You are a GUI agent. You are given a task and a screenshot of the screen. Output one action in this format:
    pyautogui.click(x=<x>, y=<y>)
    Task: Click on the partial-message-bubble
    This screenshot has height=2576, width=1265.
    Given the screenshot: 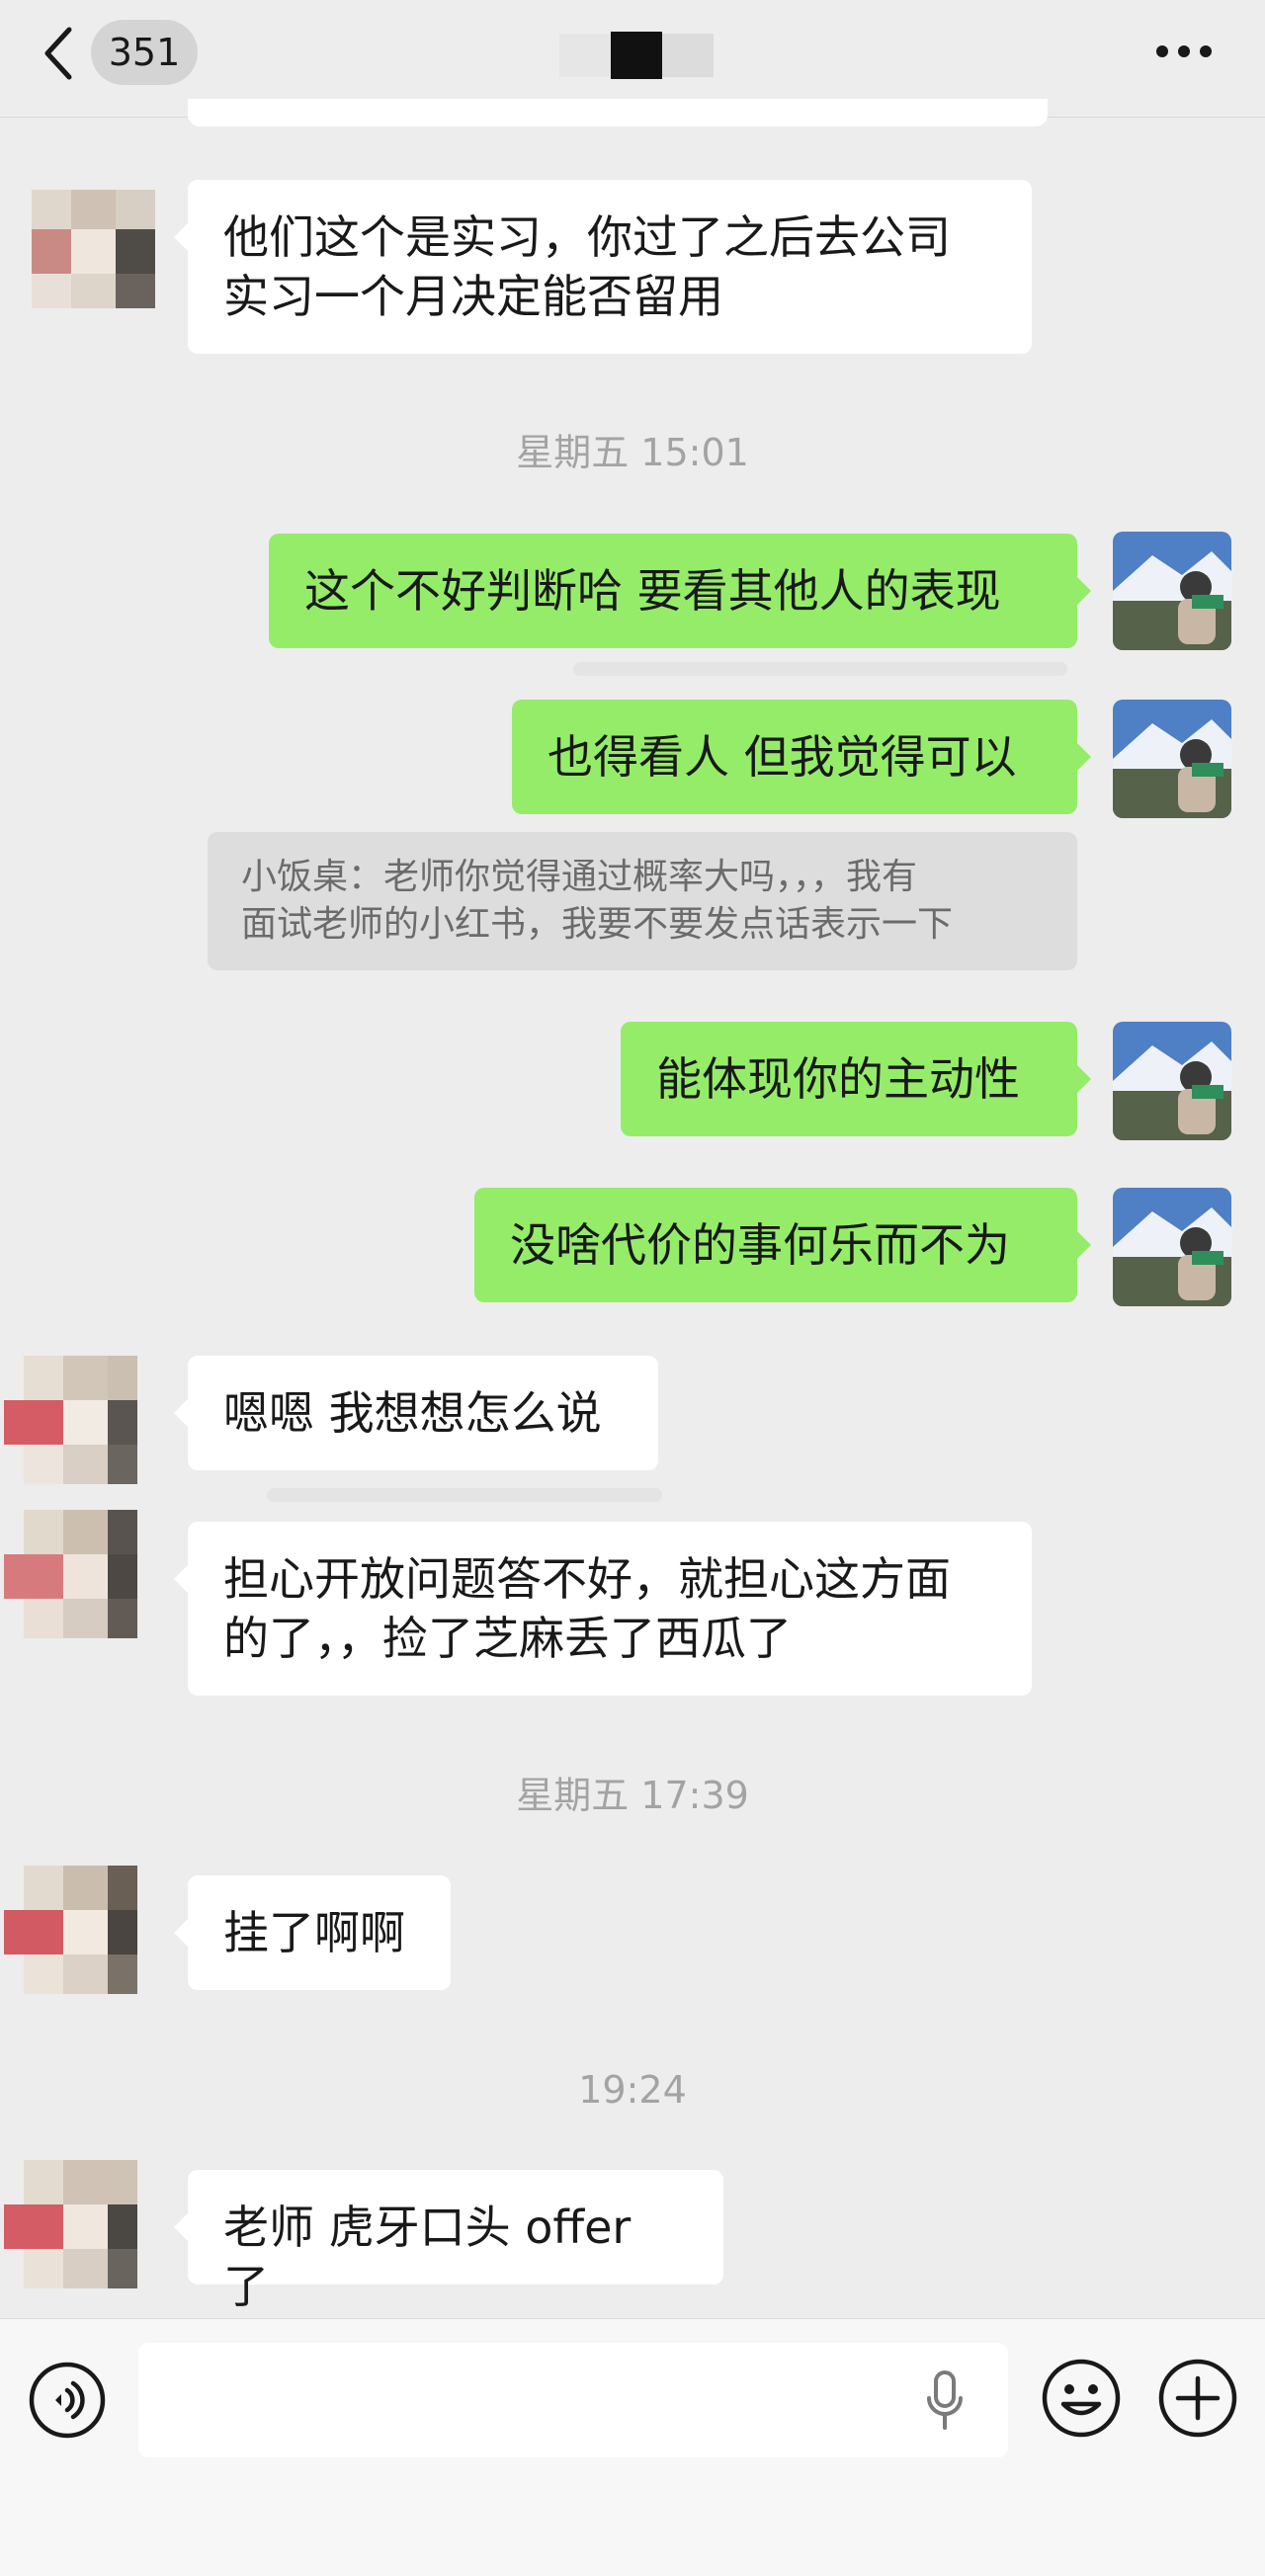 What is the action you would take?
    pyautogui.click(x=618, y=112)
    